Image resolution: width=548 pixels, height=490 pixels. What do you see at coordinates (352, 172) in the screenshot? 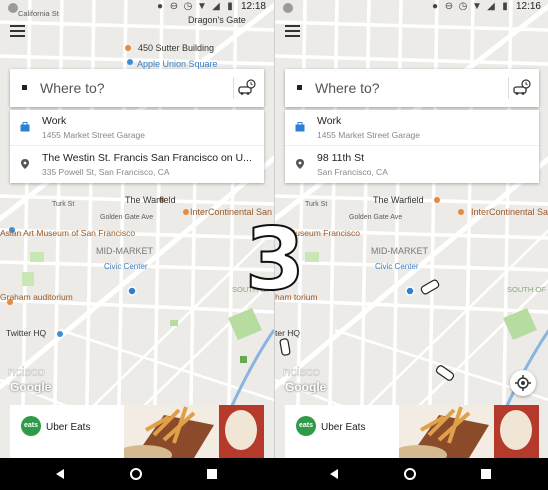
I see `suggestion-subtitle: San Francisco, CA` at bounding box center [352, 172].